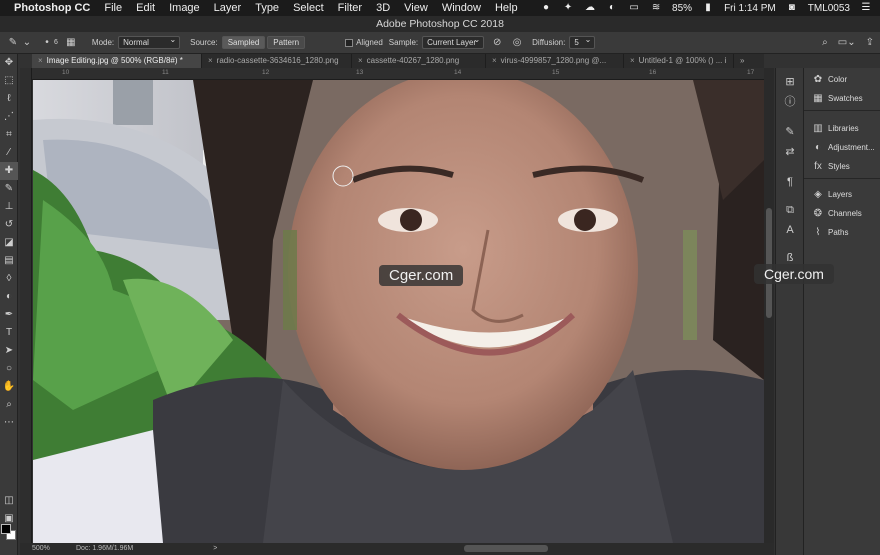 The width and height of the screenshot is (880, 555). What do you see at coordinates (842, 194) in the screenshot?
I see `panel-layers: ◈ Layers` at bounding box center [842, 194].